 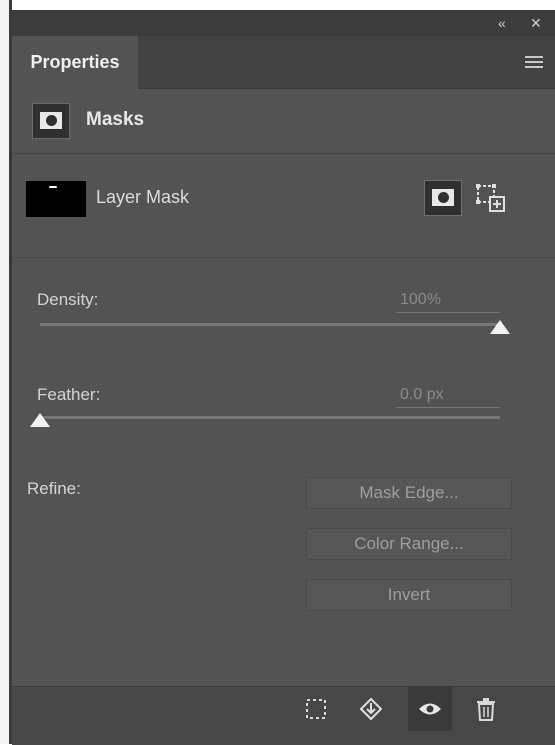 I want to click on apply-mask-icon, so click(x=371, y=709).